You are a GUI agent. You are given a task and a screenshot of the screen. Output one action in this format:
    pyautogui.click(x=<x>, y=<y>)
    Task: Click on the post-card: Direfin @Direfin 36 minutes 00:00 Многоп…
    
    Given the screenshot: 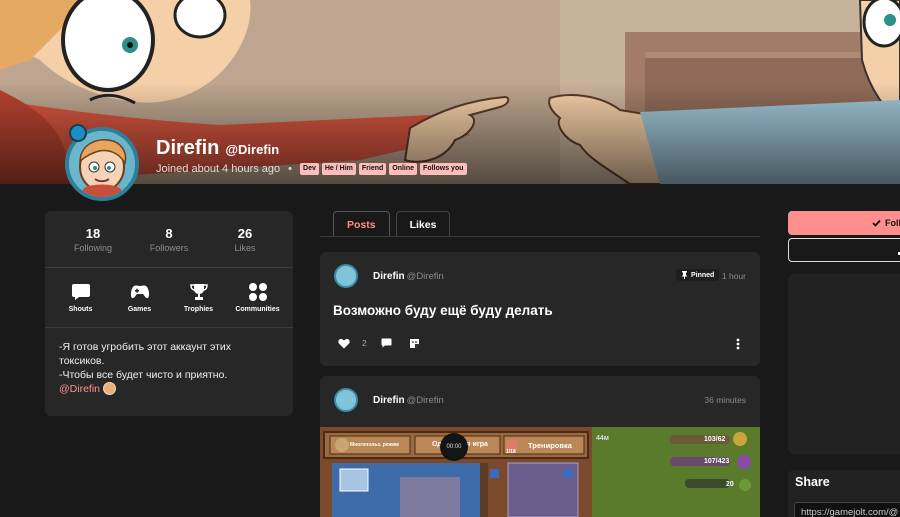 What is the action you would take?
    pyautogui.click(x=540, y=446)
    